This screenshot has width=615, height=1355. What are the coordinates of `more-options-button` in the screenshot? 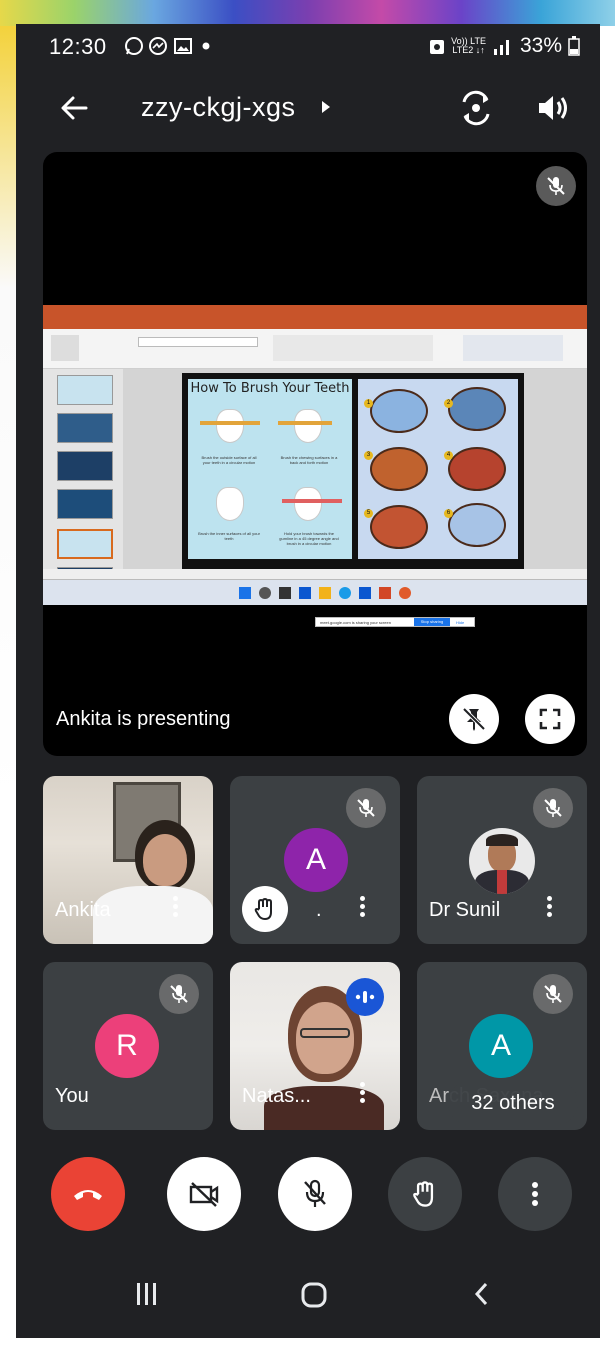 It's located at (535, 1194).